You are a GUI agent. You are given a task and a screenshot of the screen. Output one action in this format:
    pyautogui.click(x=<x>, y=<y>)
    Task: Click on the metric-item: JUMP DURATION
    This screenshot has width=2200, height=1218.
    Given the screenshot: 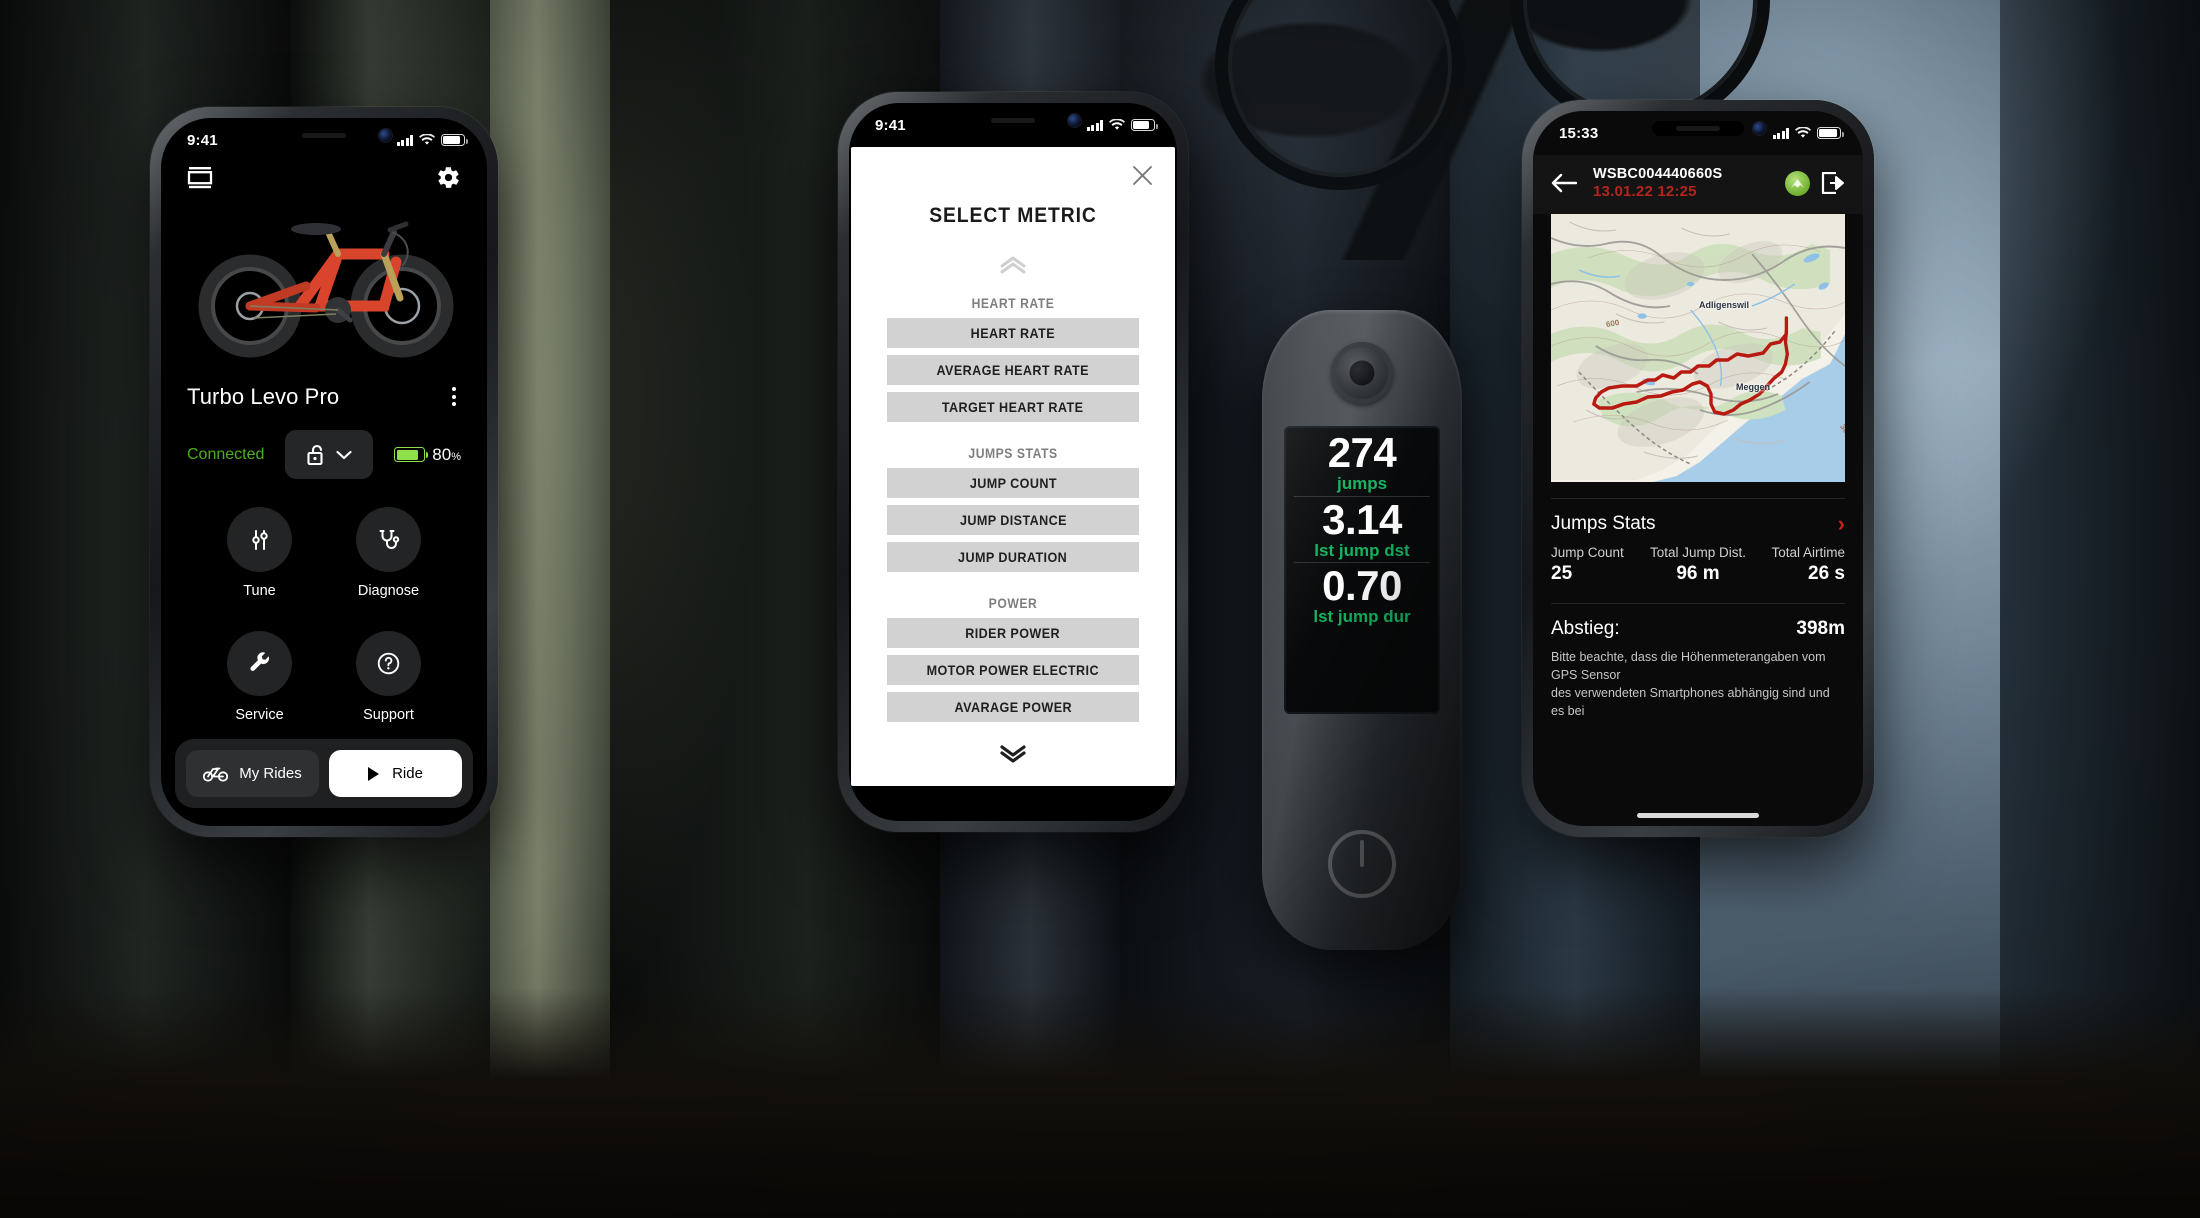 What is the action you would take?
    pyautogui.click(x=1013, y=557)
    